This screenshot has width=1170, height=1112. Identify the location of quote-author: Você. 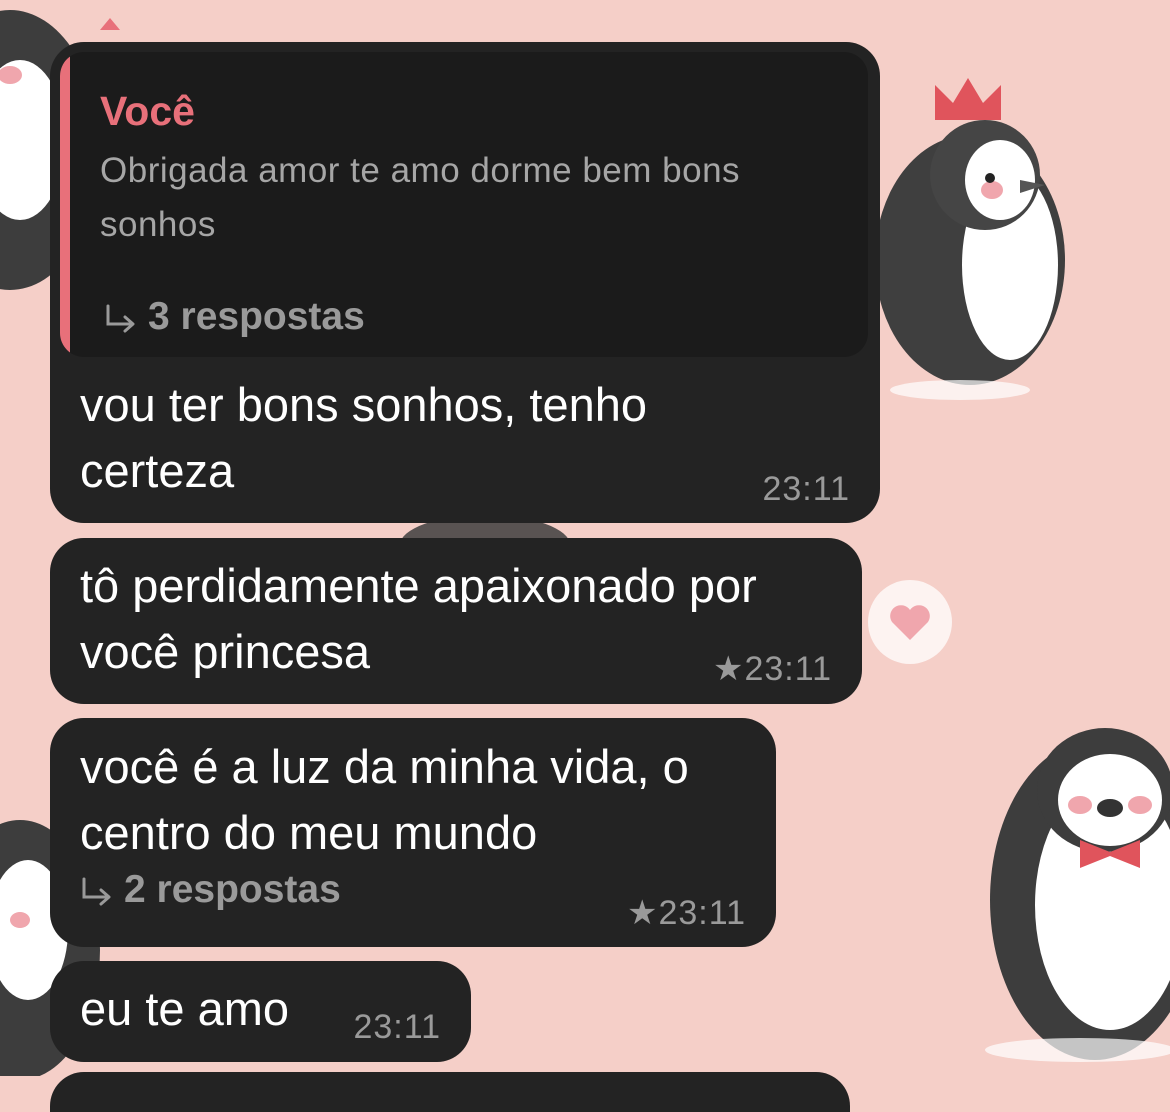
(147, 111).